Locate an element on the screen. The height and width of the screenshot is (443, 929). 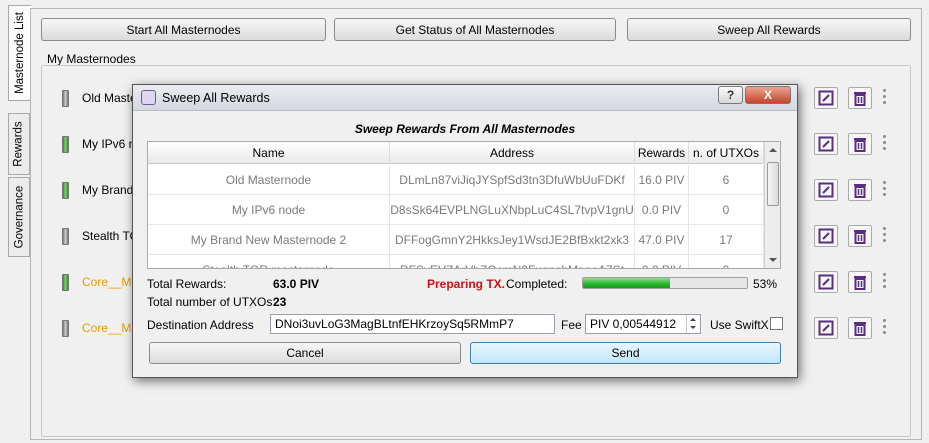
table-header: Name Address Rewards n. of UTXOs is located at coordinates (456, 153).